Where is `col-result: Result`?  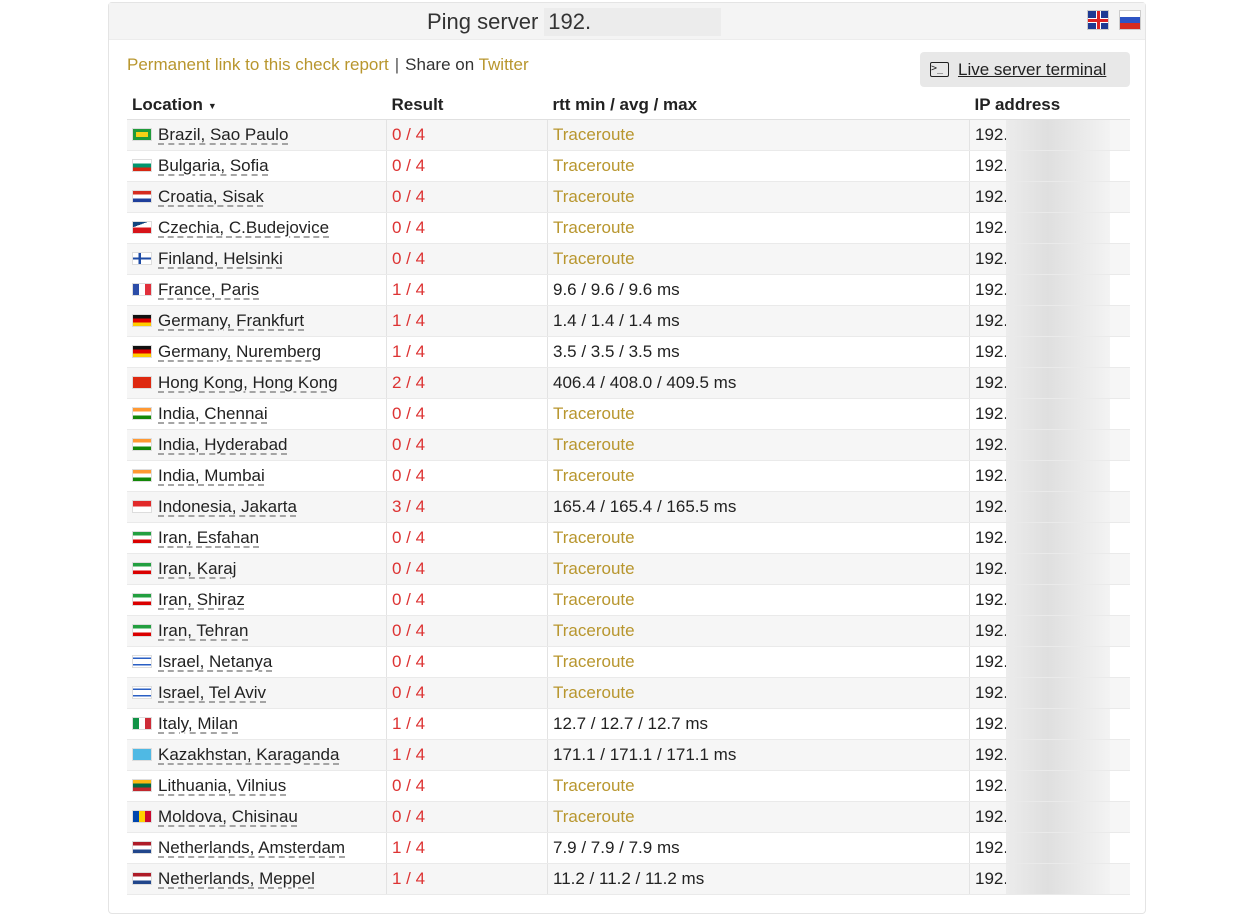
col-result: Result is located at coordinates (467, 105).